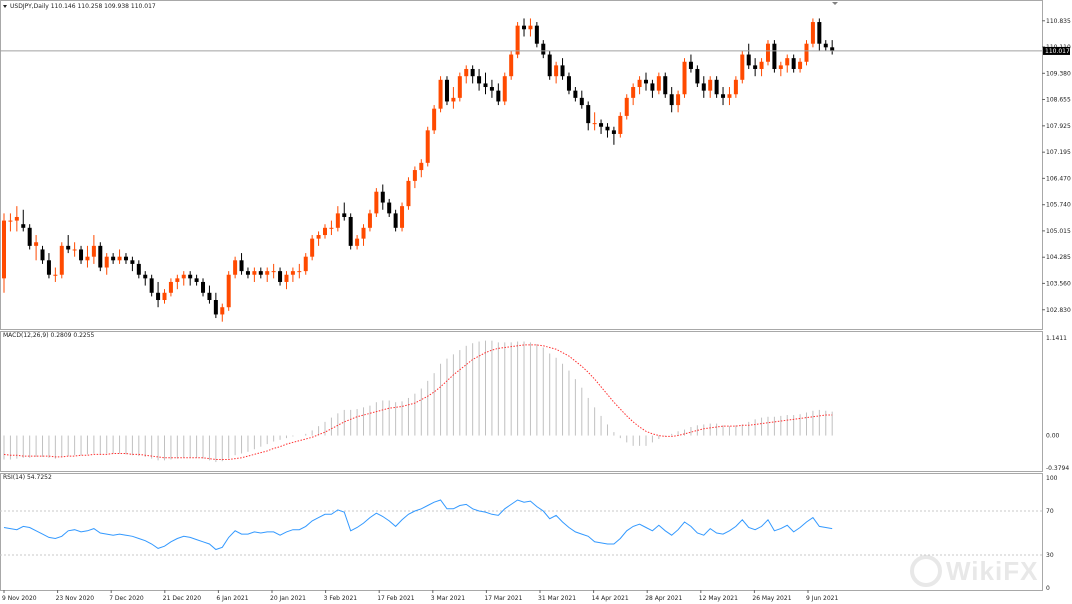  I want to click on time-tick-label: 3 Mar 2021, so click(448, 598).